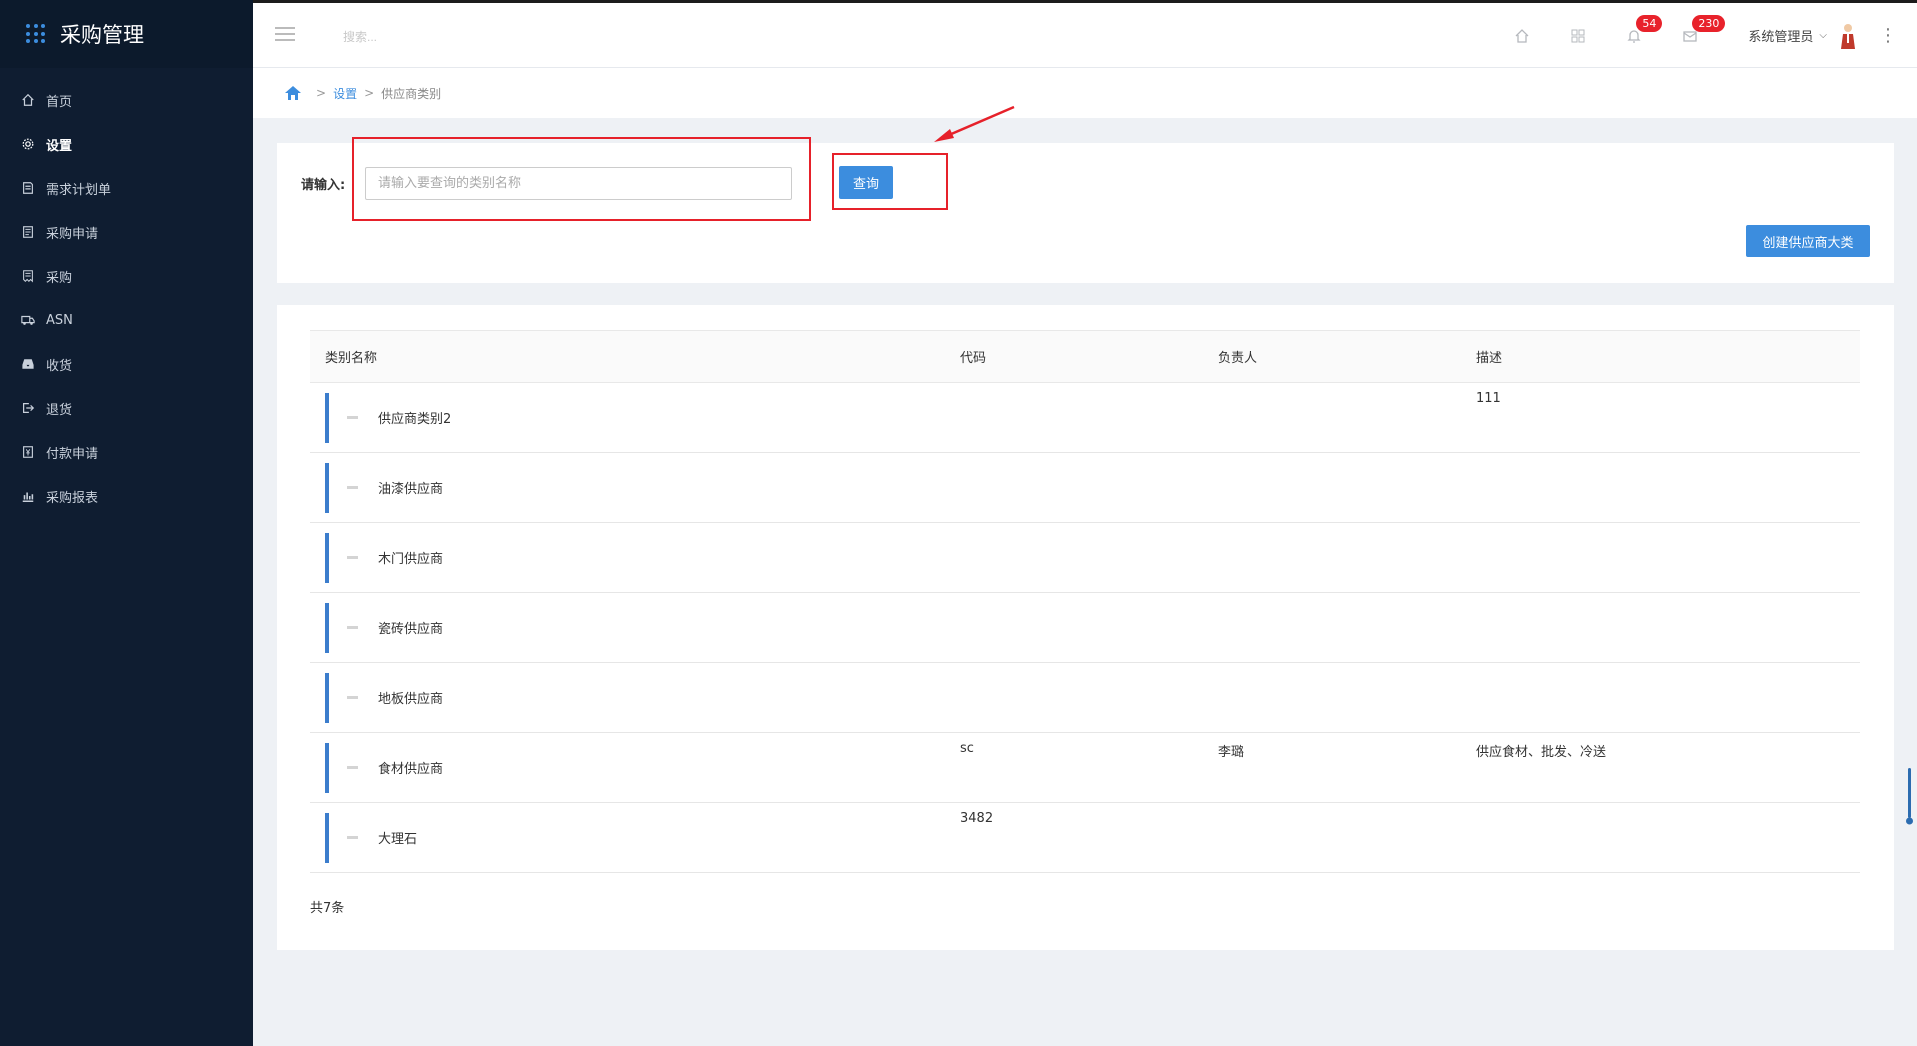 Image resolution: width=1917 pixels, height=1046 pixels. I want to click on home-button, so click(1522, 35).